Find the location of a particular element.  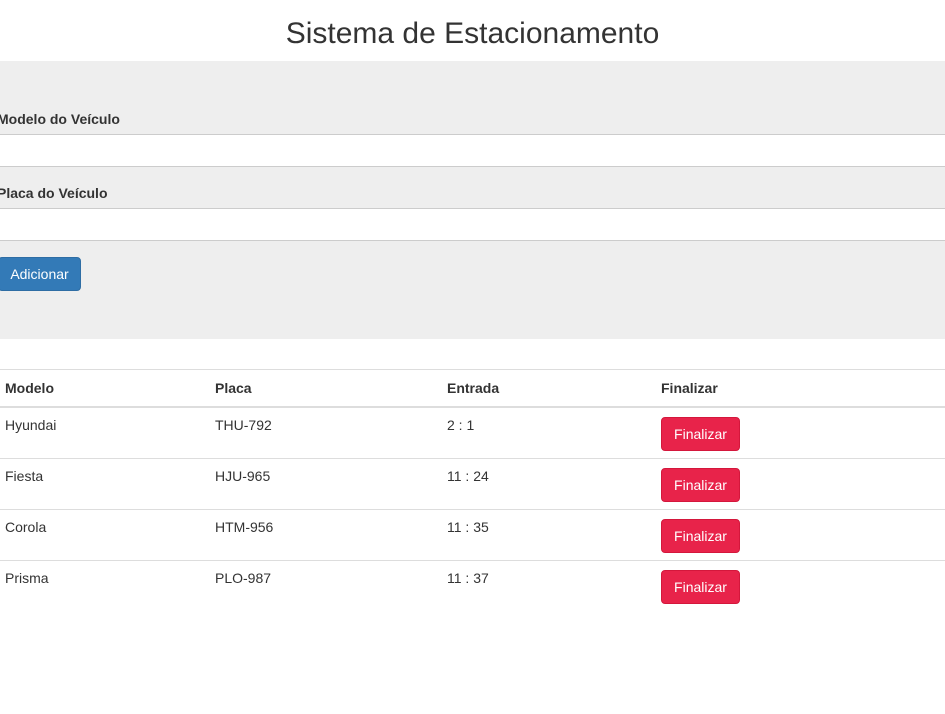

cell-entrada: 11 : 35 is located at coordinates (549, 535).